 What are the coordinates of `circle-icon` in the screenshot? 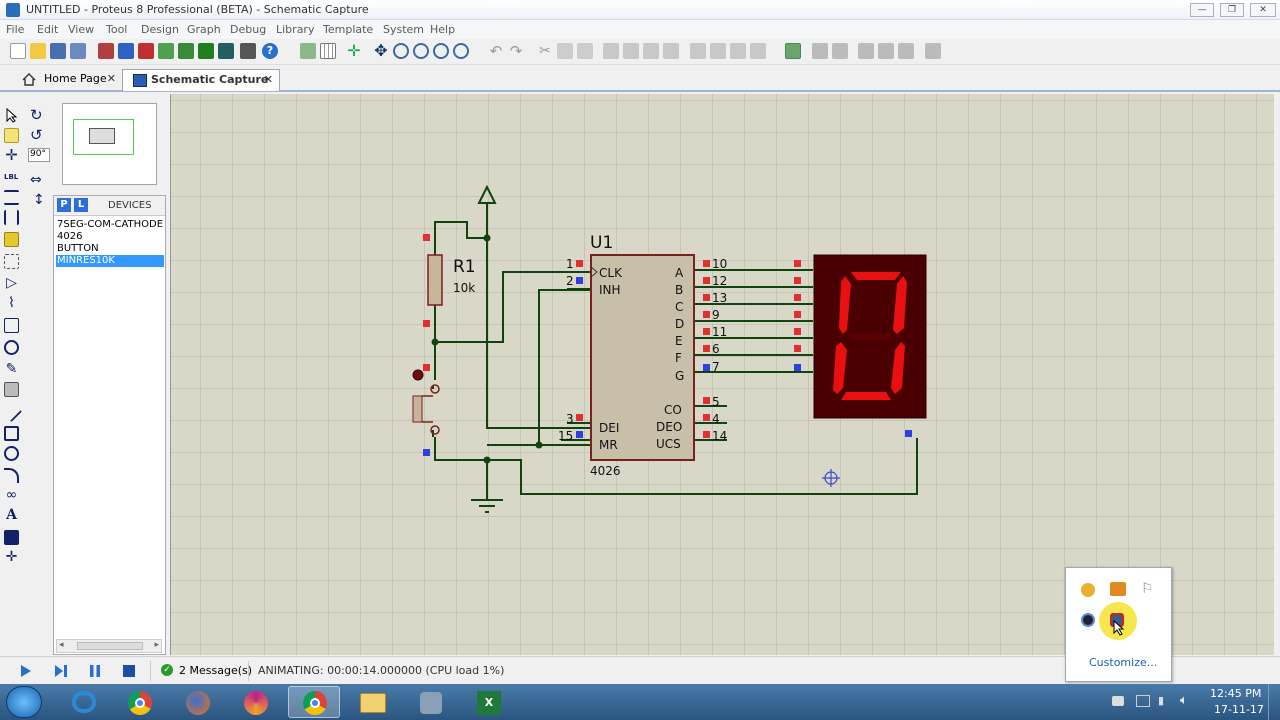 It's located at (11, 453).